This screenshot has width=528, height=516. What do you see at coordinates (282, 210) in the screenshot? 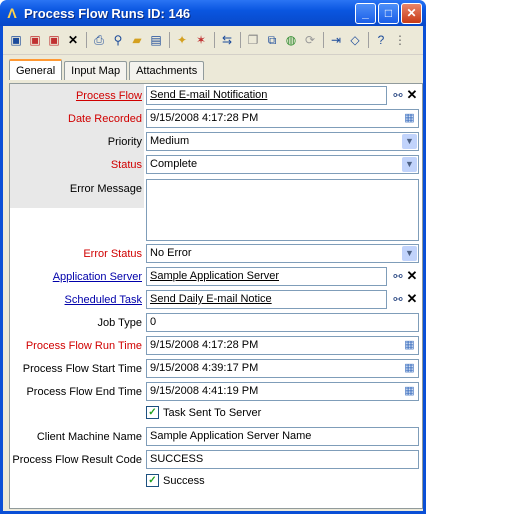
I see `error-message-textarea` at bounding box center [282, 210].